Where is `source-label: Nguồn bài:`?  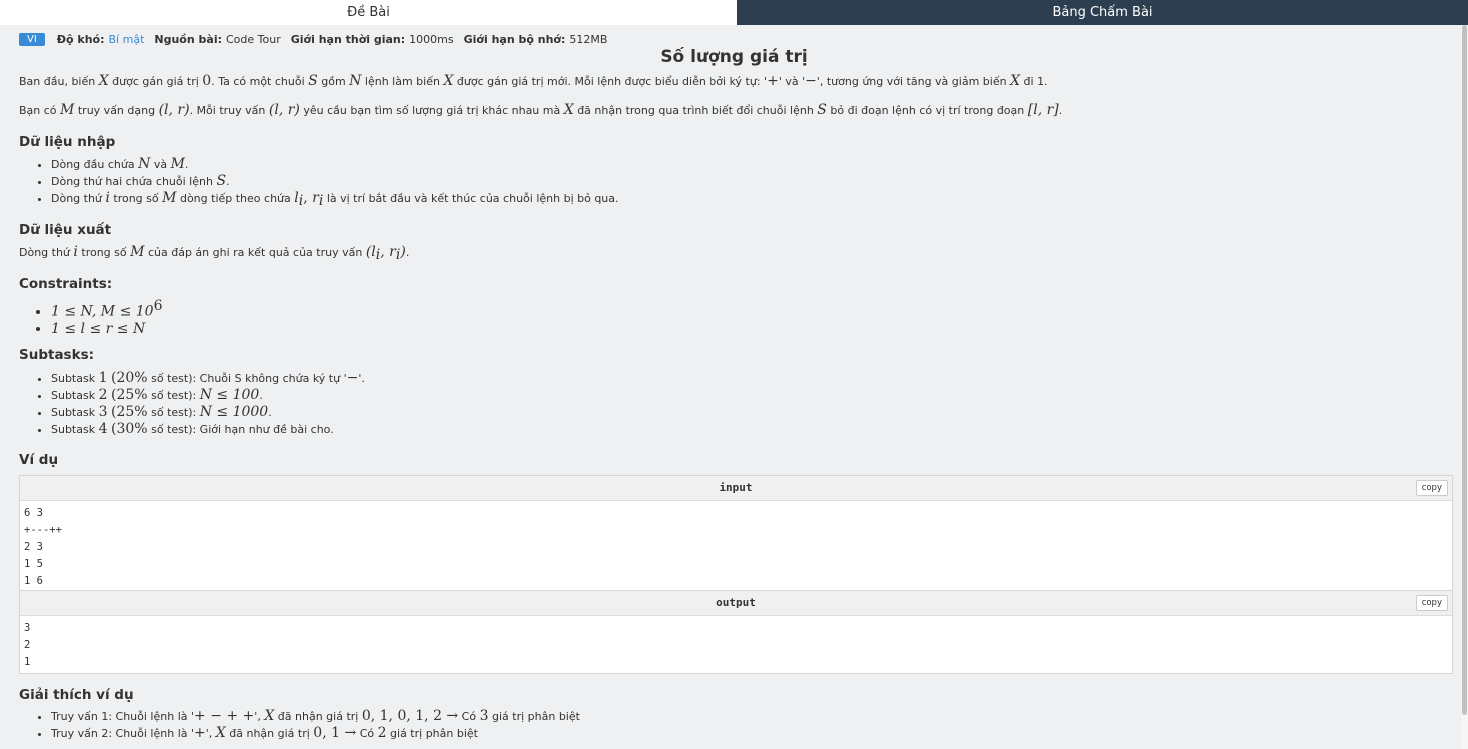 source-label: Nguồn bài: is located at coordinates (188, 39).